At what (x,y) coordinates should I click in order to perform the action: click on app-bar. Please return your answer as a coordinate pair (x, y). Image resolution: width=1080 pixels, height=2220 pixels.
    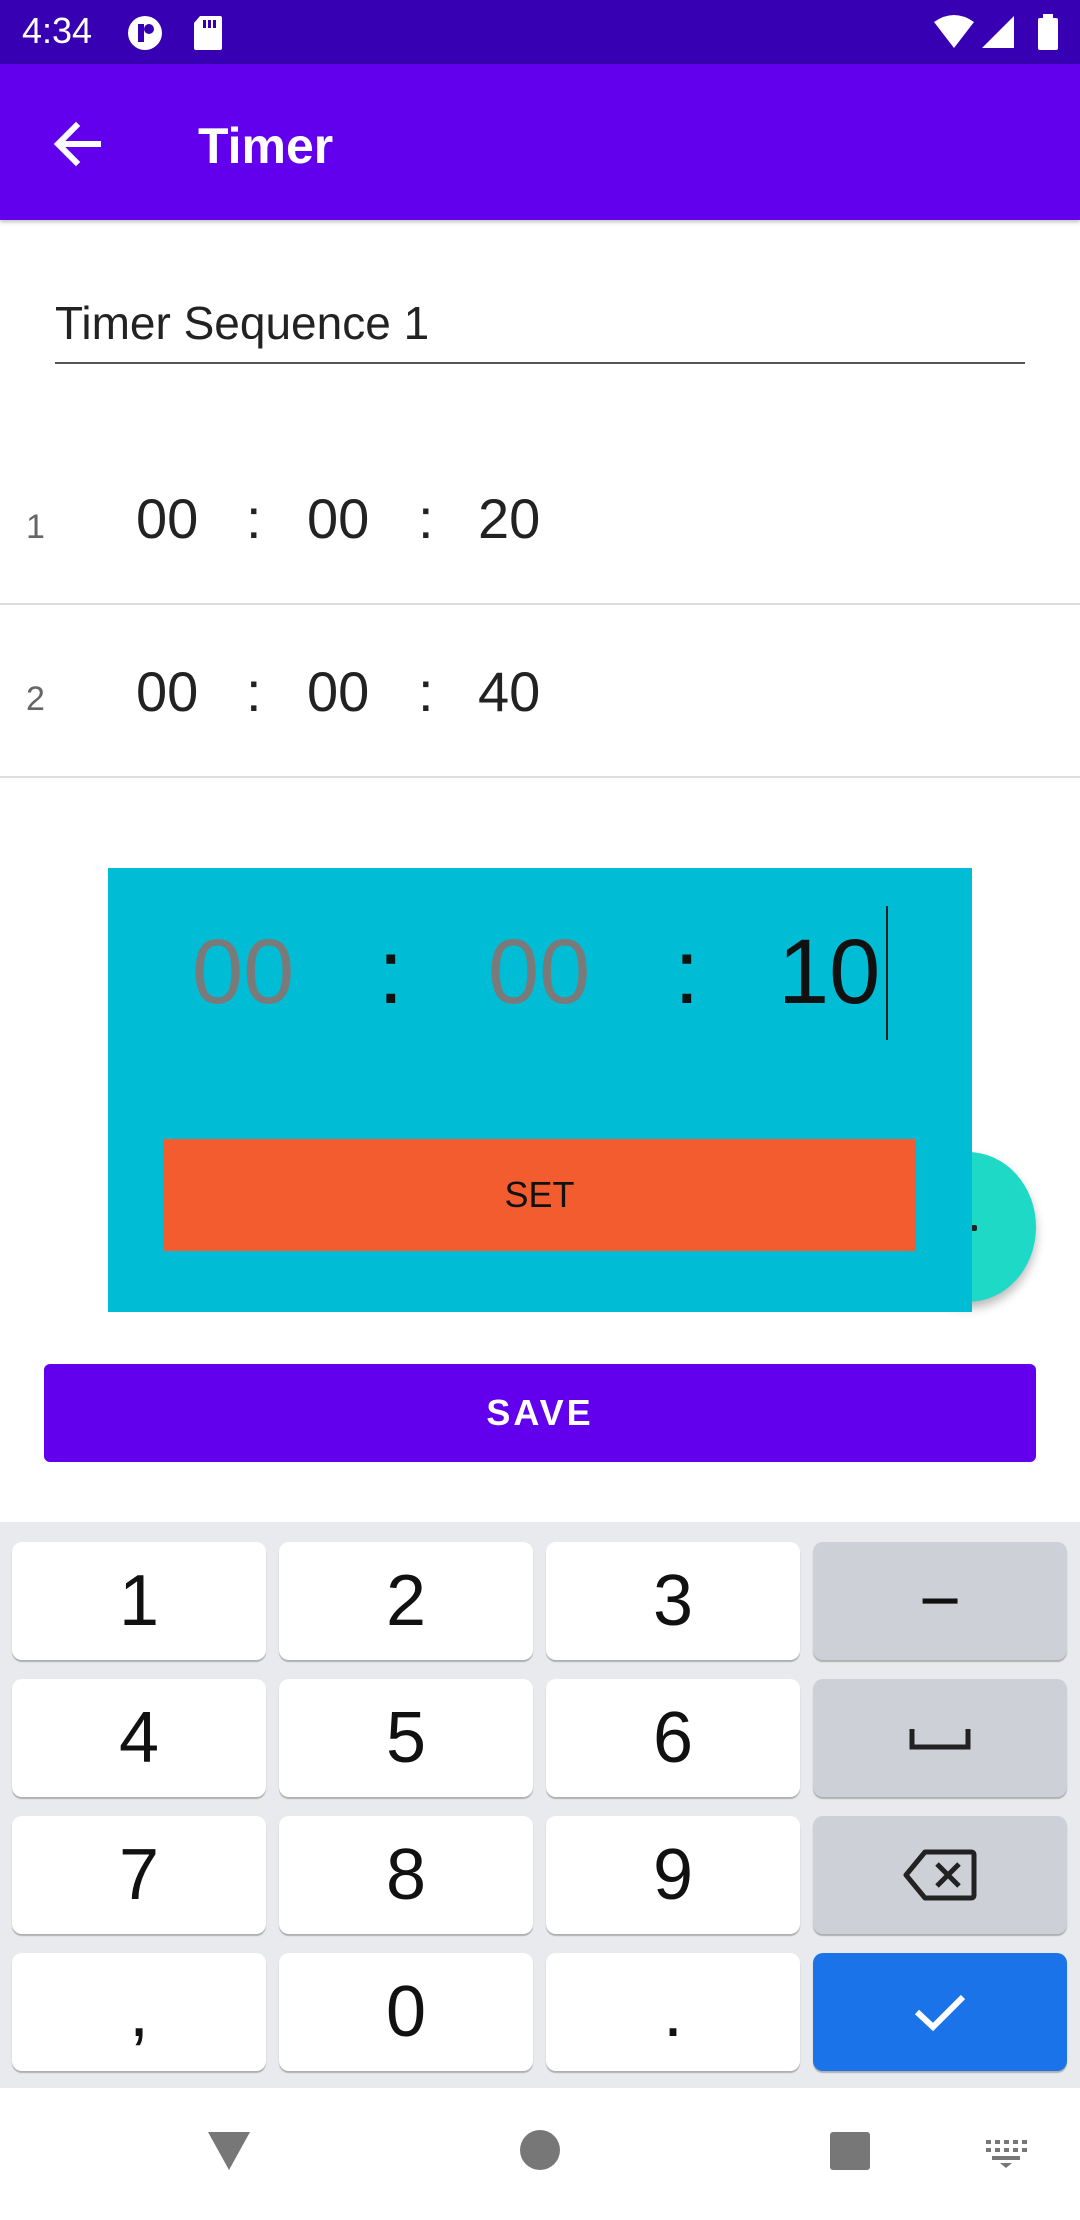
    Looking at the image, I should click on (540, 142).